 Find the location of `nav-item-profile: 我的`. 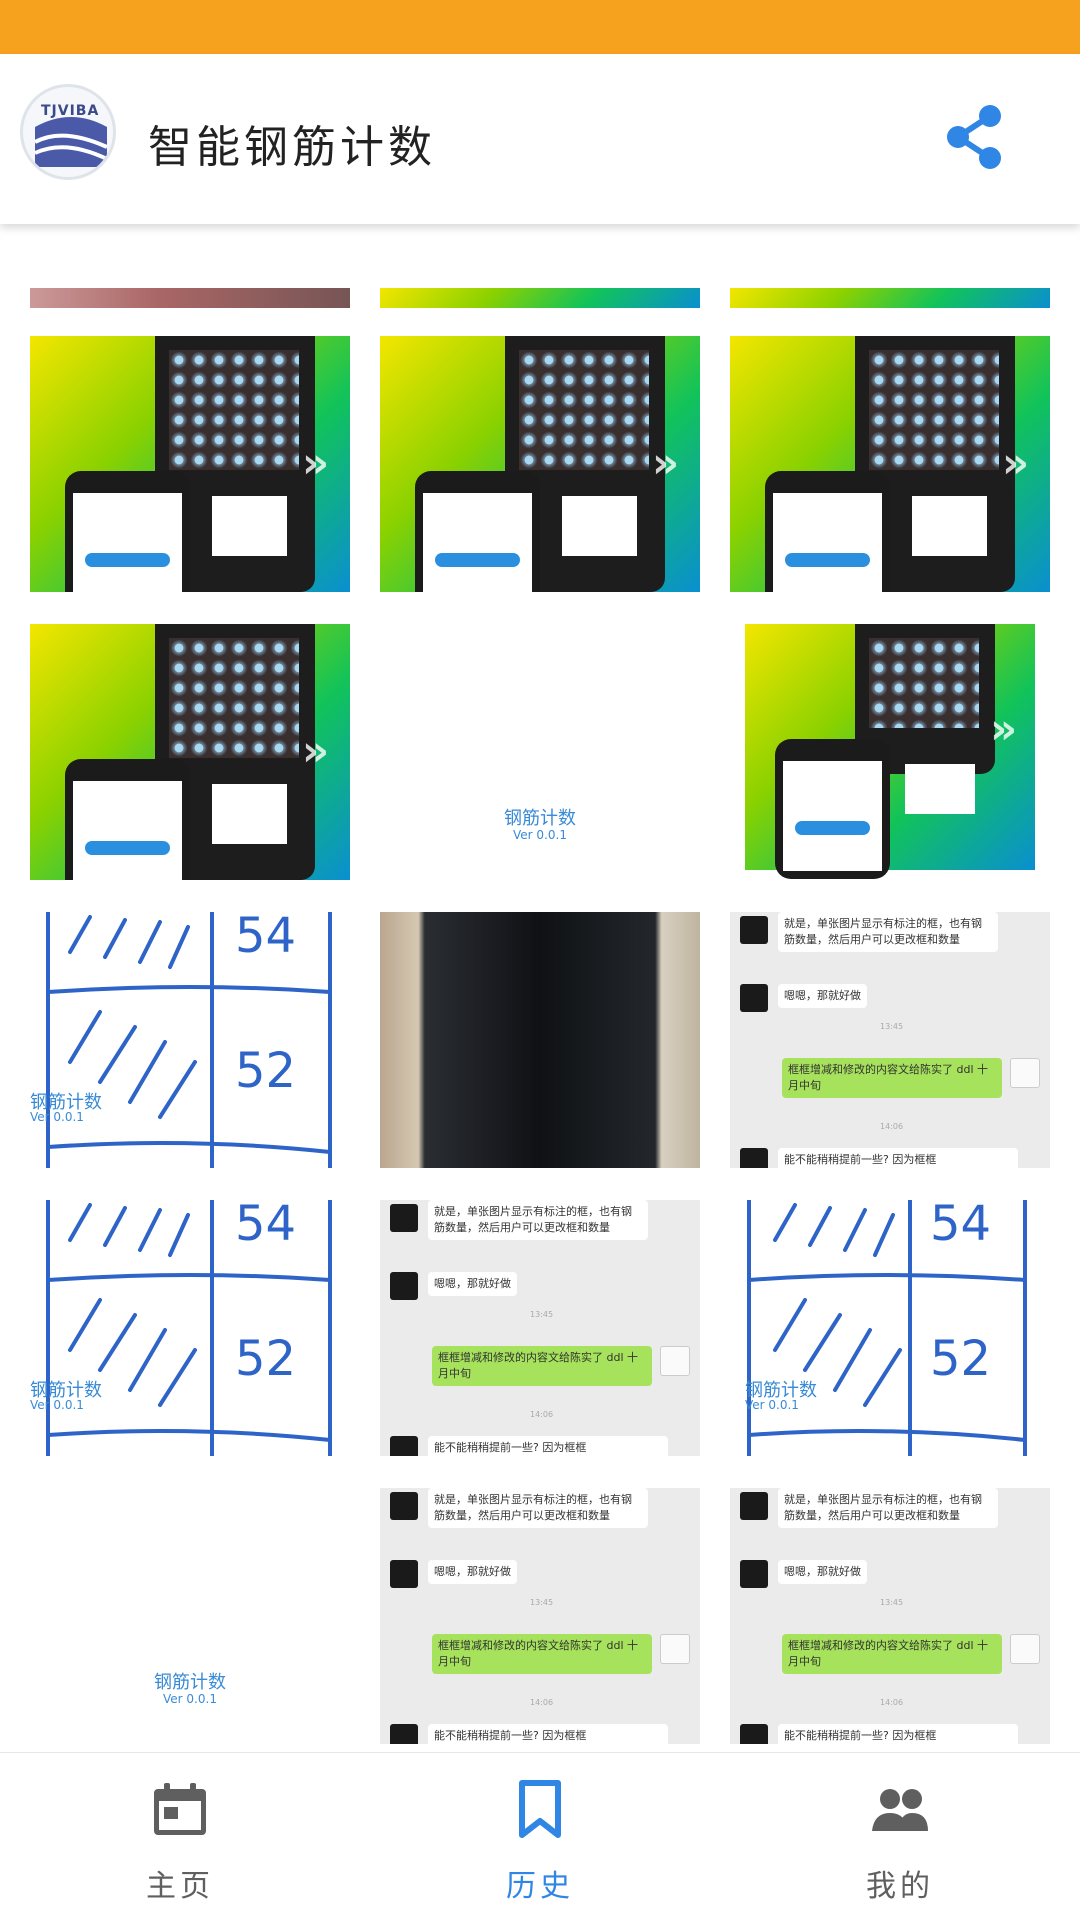

nav-item-profile: 我的 is located at coordinates (900, 1837).